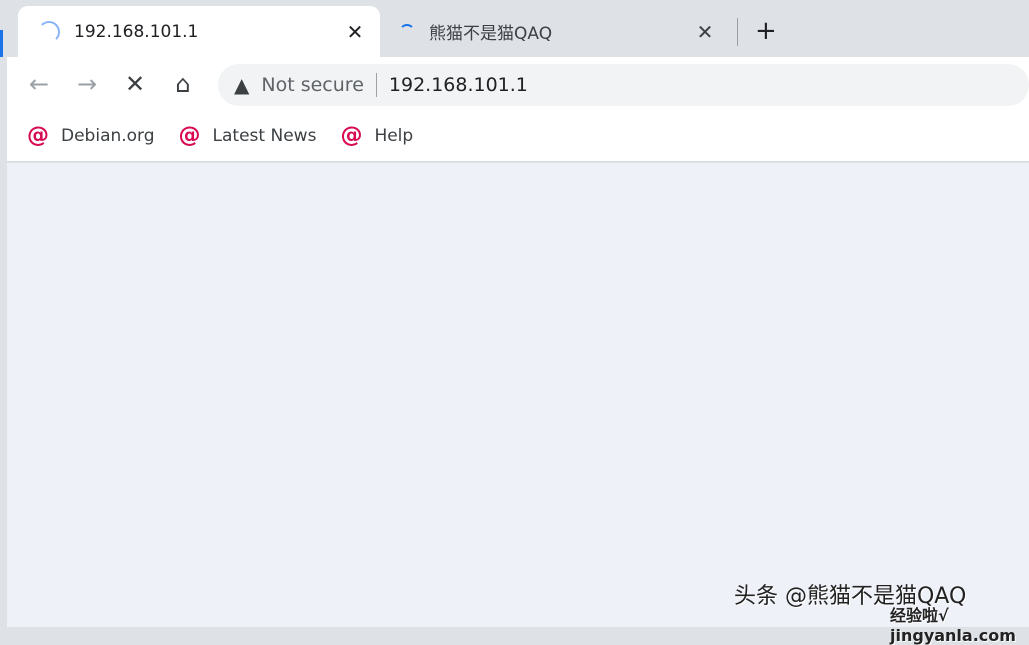 Image resolution: width=1029 pixels, height=645 pixels. What do you see at coordinates (136, 31) in the screenshot?
I see `tab-title: 192.168.101.1` at bounding box center [136, 31].